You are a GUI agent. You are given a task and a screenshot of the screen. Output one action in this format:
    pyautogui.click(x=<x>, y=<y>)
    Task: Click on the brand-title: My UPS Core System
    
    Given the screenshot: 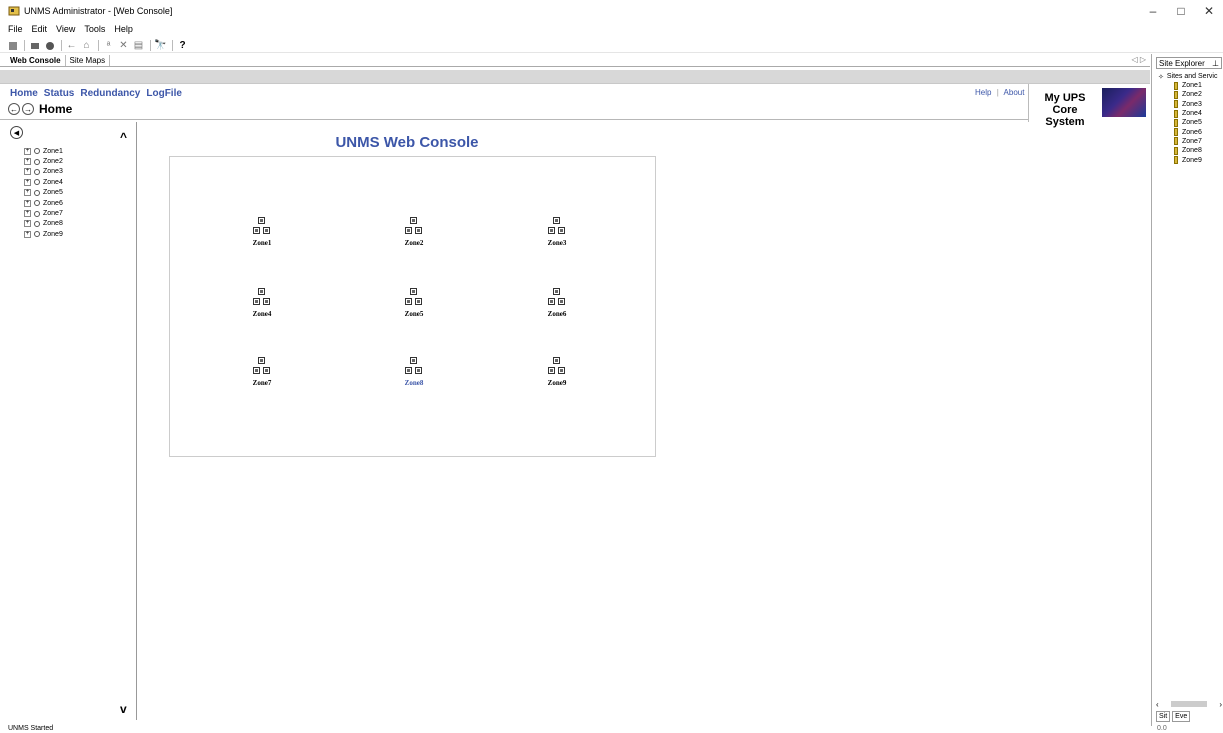 What is the action you would take?
    pyautogui.click(x=1065, y=110)
    